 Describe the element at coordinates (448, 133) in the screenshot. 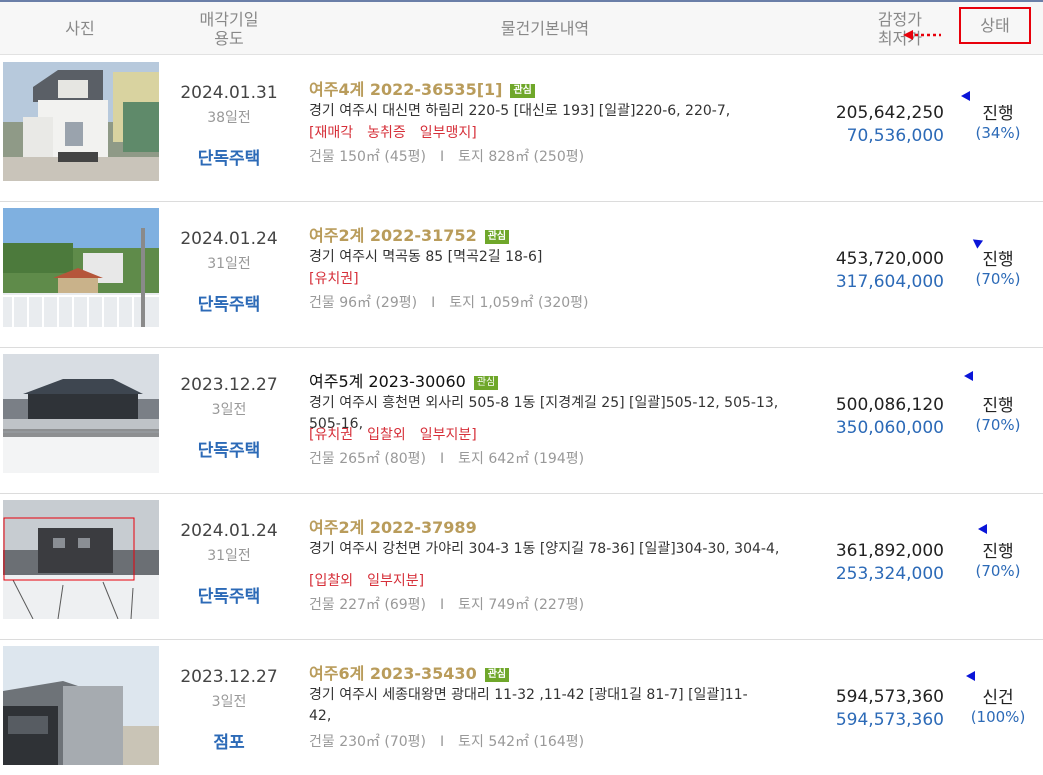

I see `tag: 일부맹지]` at that location.